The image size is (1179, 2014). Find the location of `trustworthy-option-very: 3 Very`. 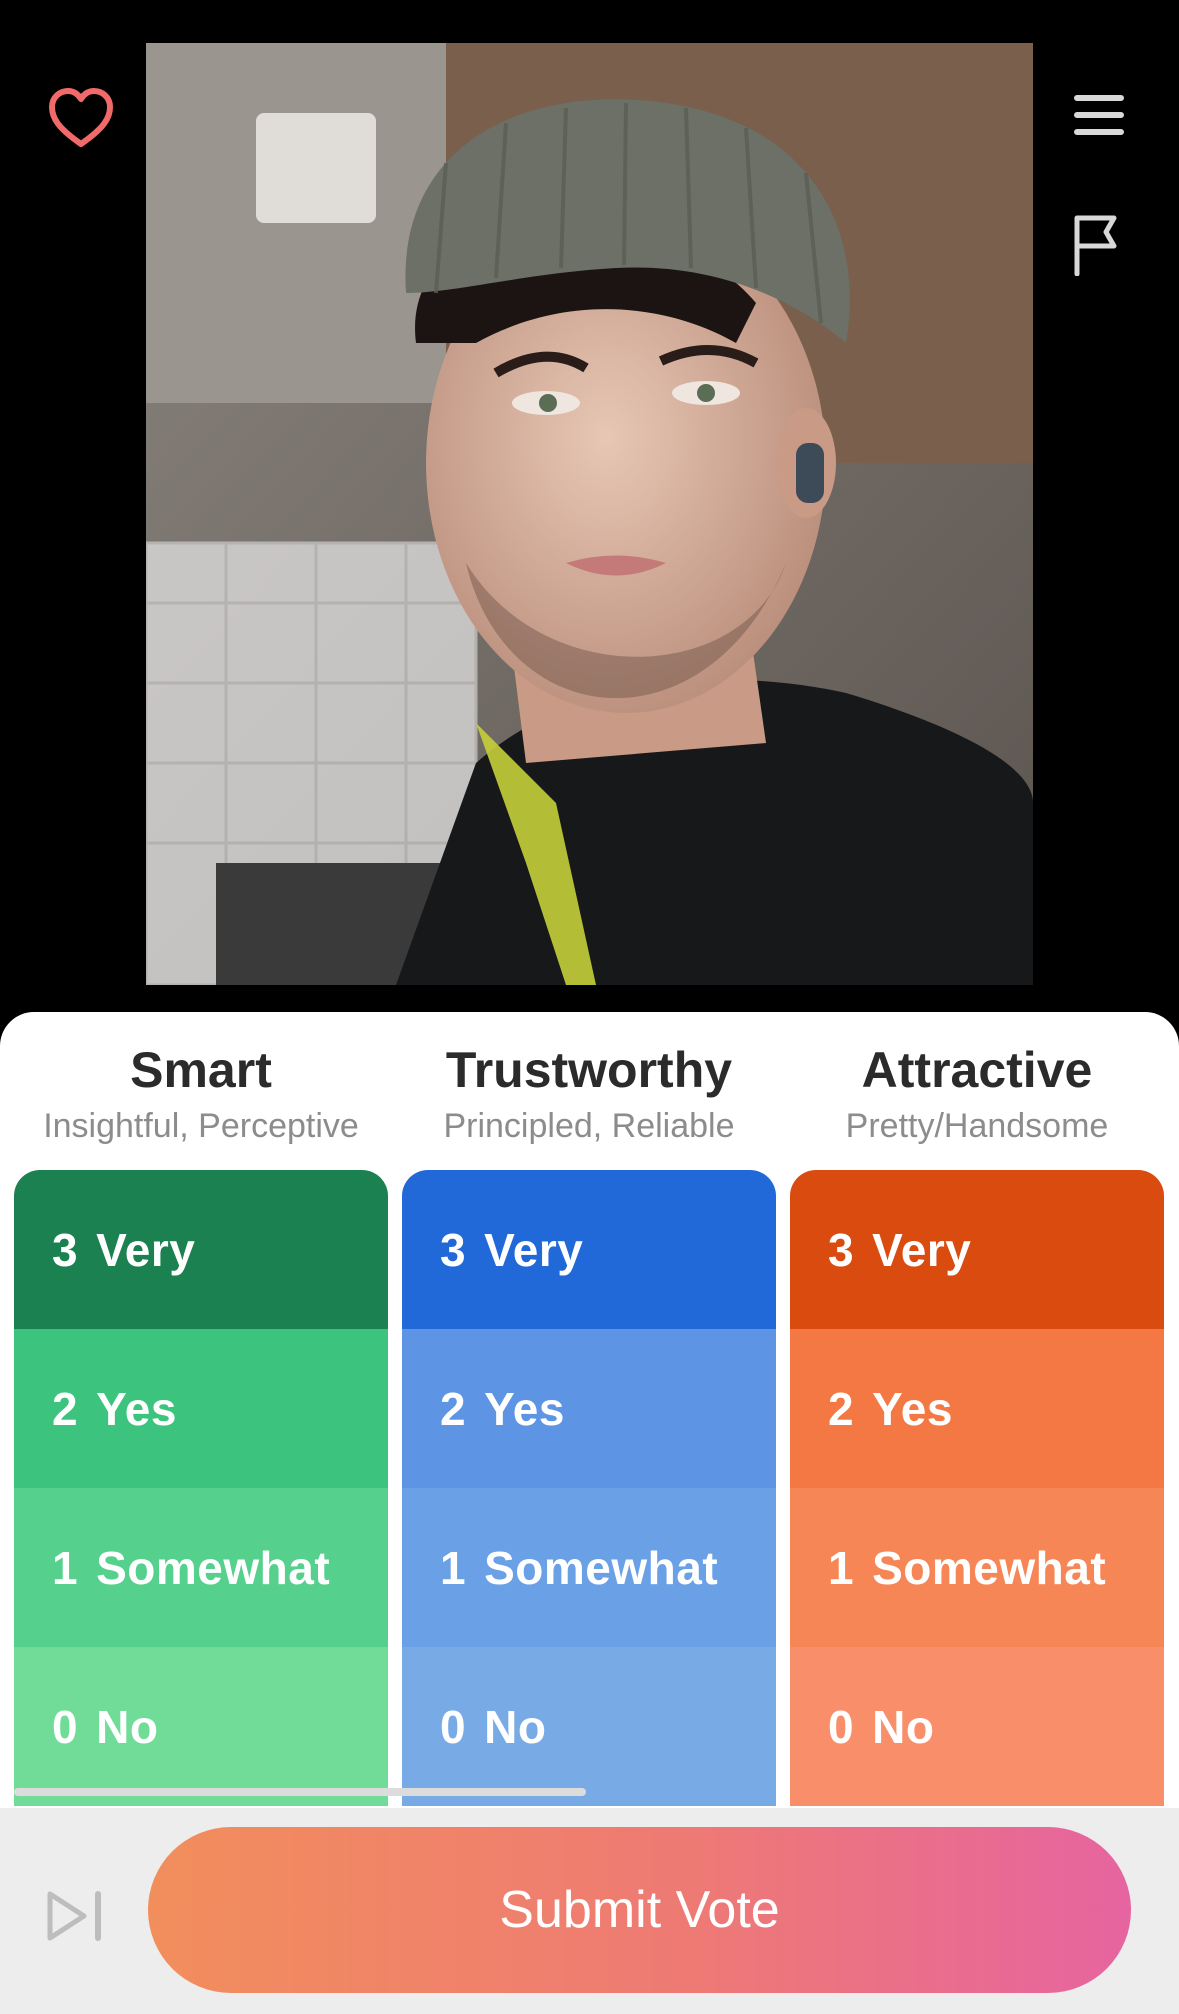

trustworthy-option-very: 3 Very is located at coordinates (589, 1249).